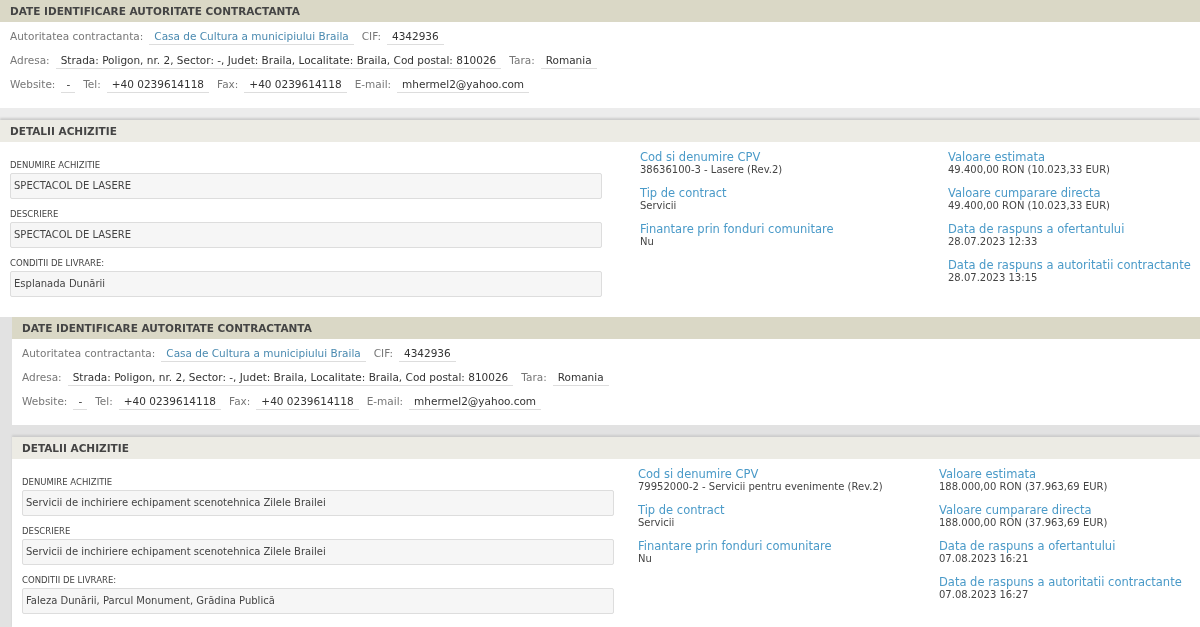 The height and width of the screenshot is (627, 1200). Describe the element at coordinates (993, 241) in the screenshot. I see `info-value: 28.07.2023 12:33` at that location.